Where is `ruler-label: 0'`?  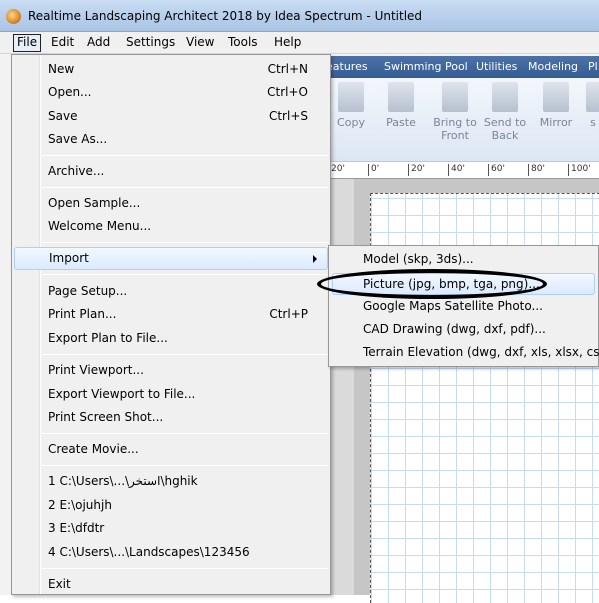 ruler-label: 0' is located at coordinates (373, 170).